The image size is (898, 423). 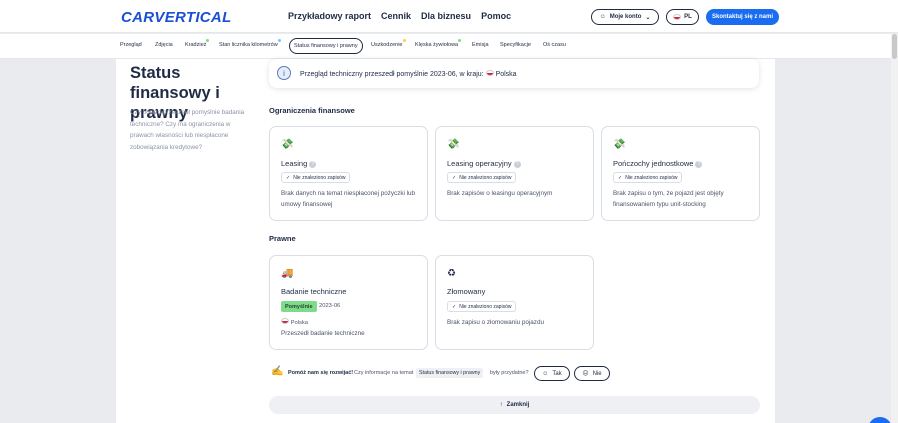 I want to click on card-title-text: Leasing operacyjny, so click(x=479, y=163).